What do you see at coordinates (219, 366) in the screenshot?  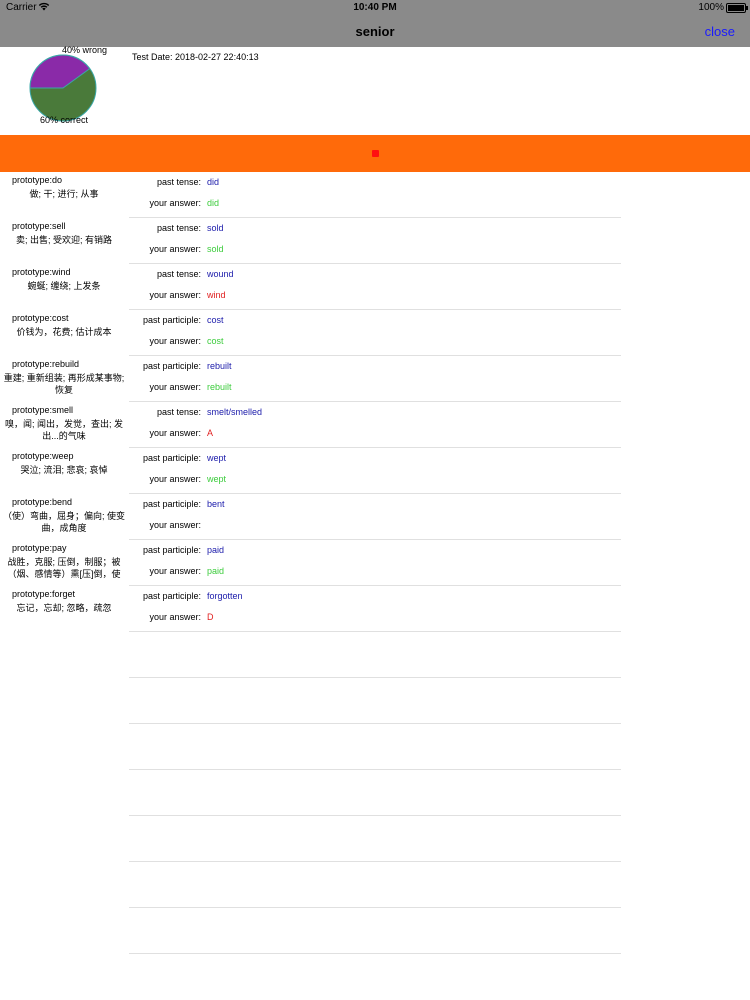 I see `expected-answer: rebuilt` at bounding box center [219, 366].